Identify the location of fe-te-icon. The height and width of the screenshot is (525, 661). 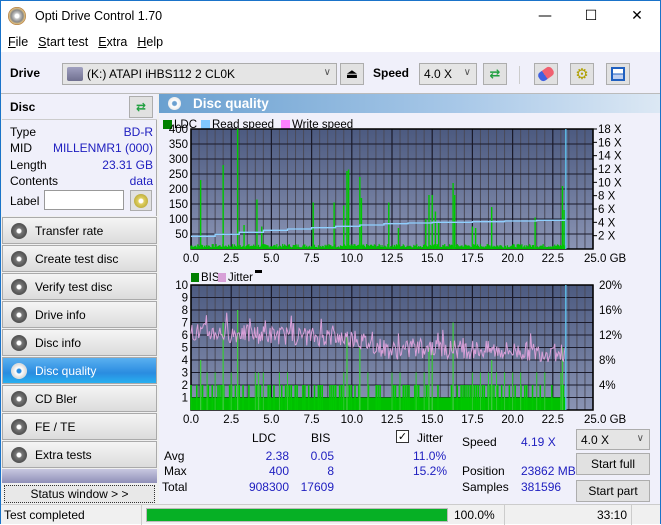
(19, 426).